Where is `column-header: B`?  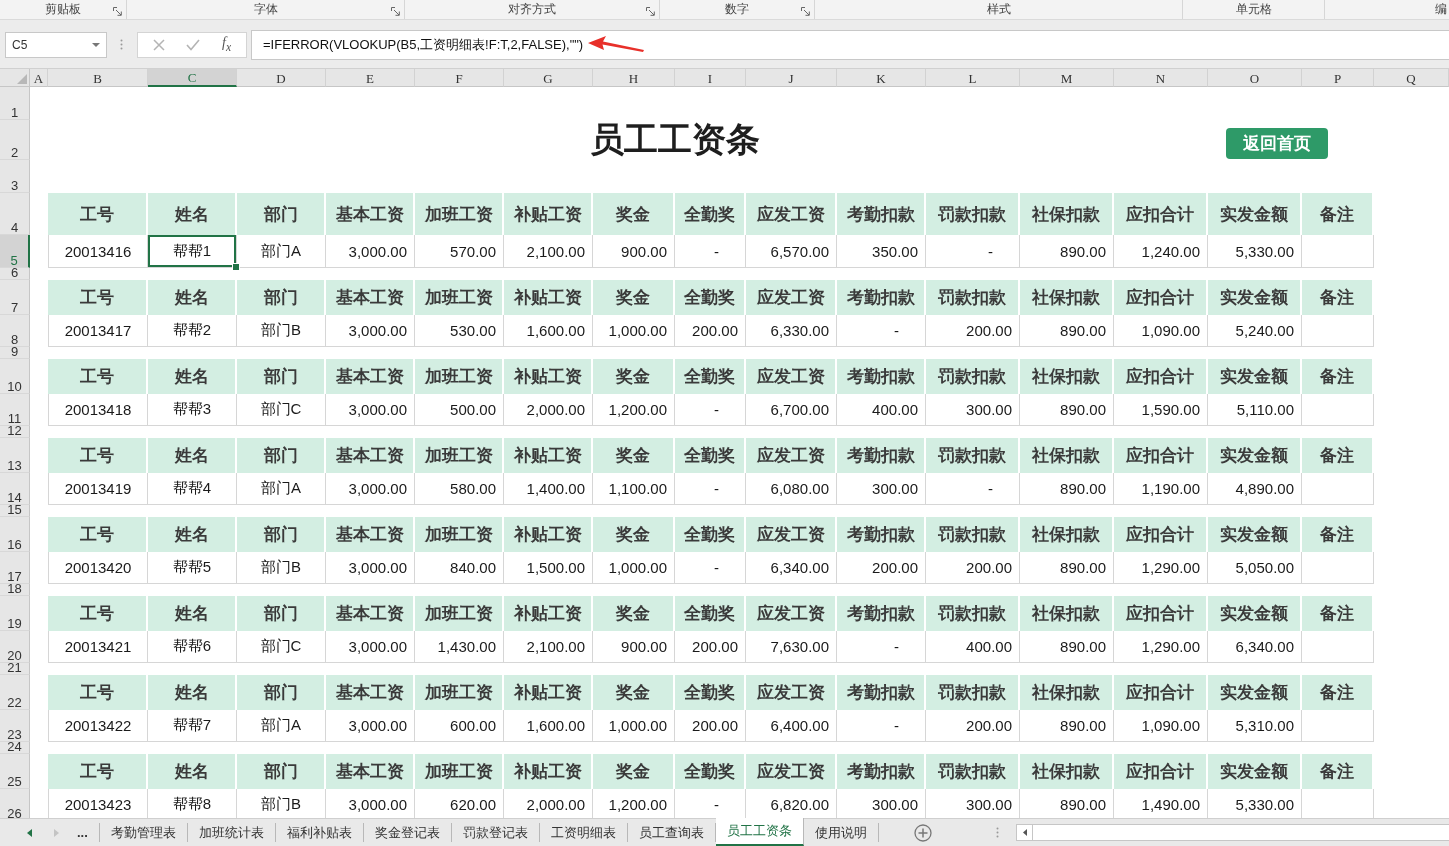 column-header: B is located at coordinates (98, 78).